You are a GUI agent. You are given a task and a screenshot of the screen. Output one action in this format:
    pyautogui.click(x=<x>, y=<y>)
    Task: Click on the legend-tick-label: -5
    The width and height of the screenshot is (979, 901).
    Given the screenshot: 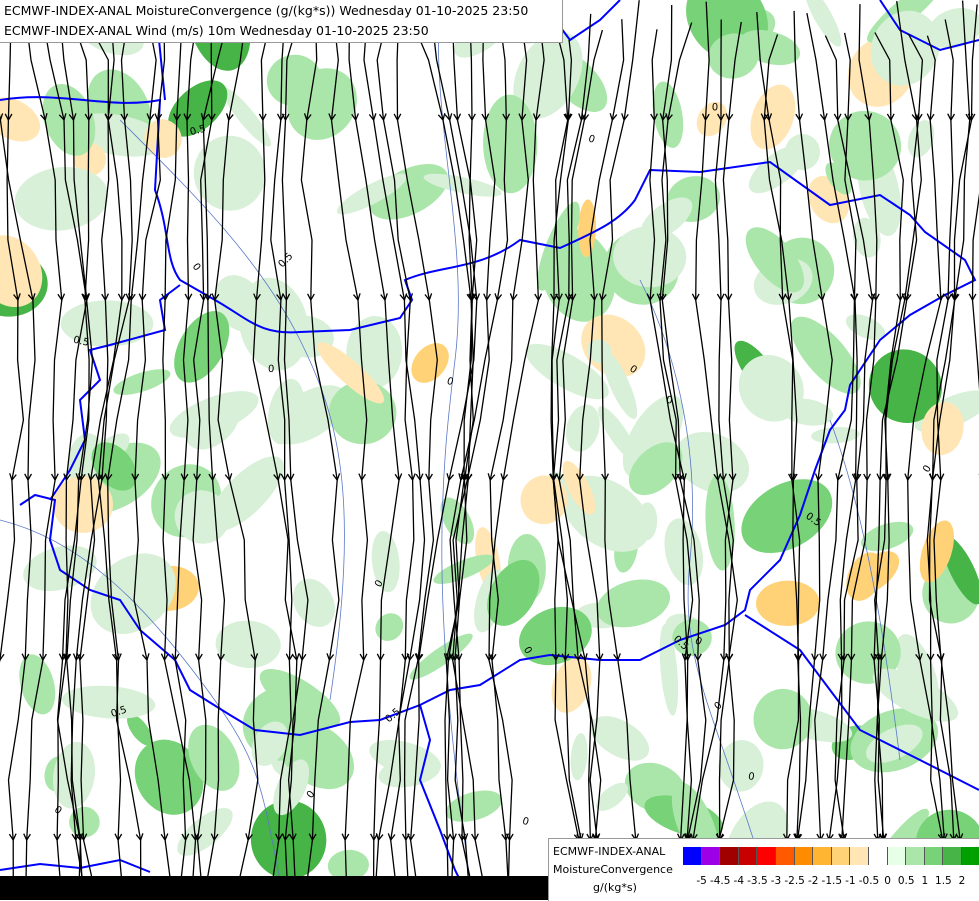 What is the action you would take?
    pyautogui.click(x=701, y=881)
    